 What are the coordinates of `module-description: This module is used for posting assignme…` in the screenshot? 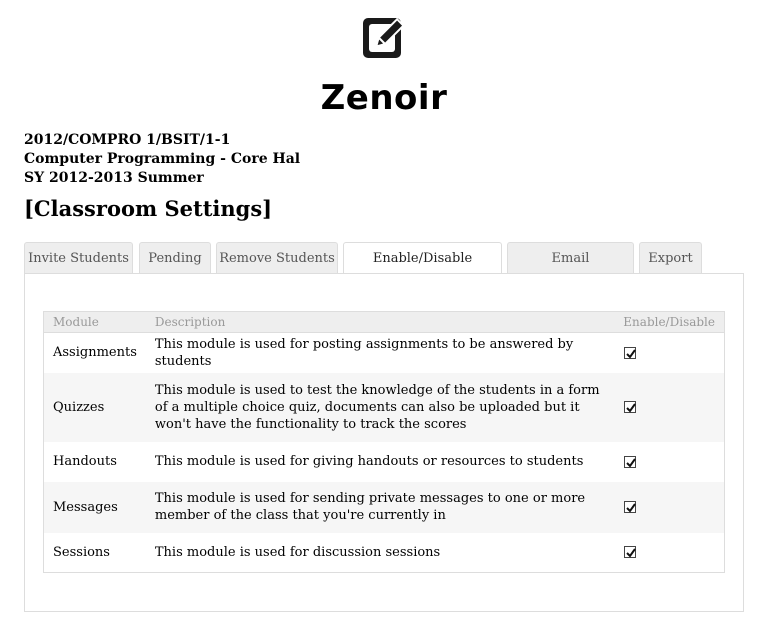 It's located at (364, 352).